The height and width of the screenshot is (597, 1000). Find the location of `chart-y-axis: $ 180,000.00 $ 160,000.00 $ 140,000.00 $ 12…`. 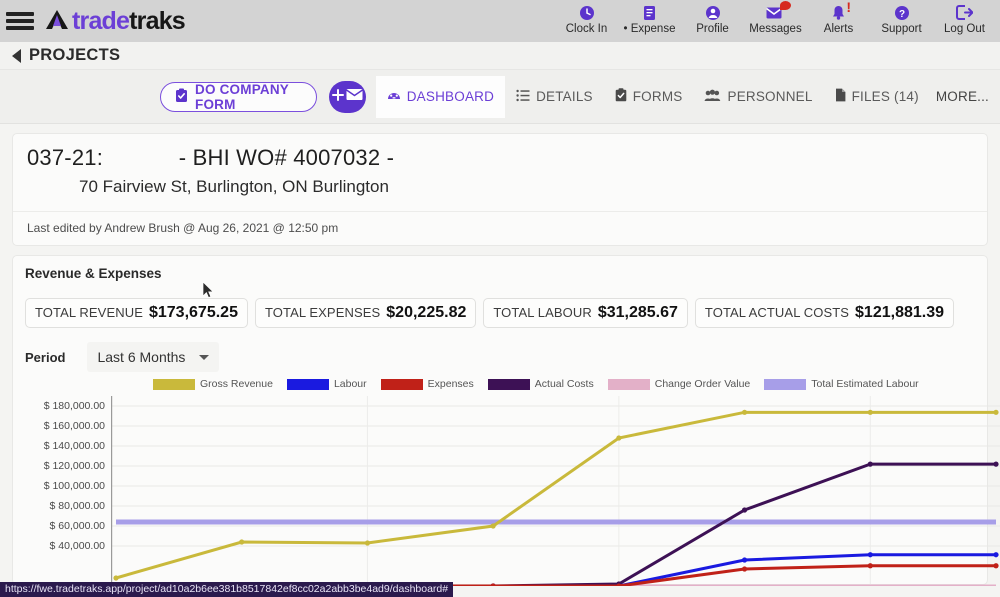

chart-y-axis: $ 180,000.00 $ 160,000.00 $ 140,000.00 $ 12… is located at coordinates (68, 491).